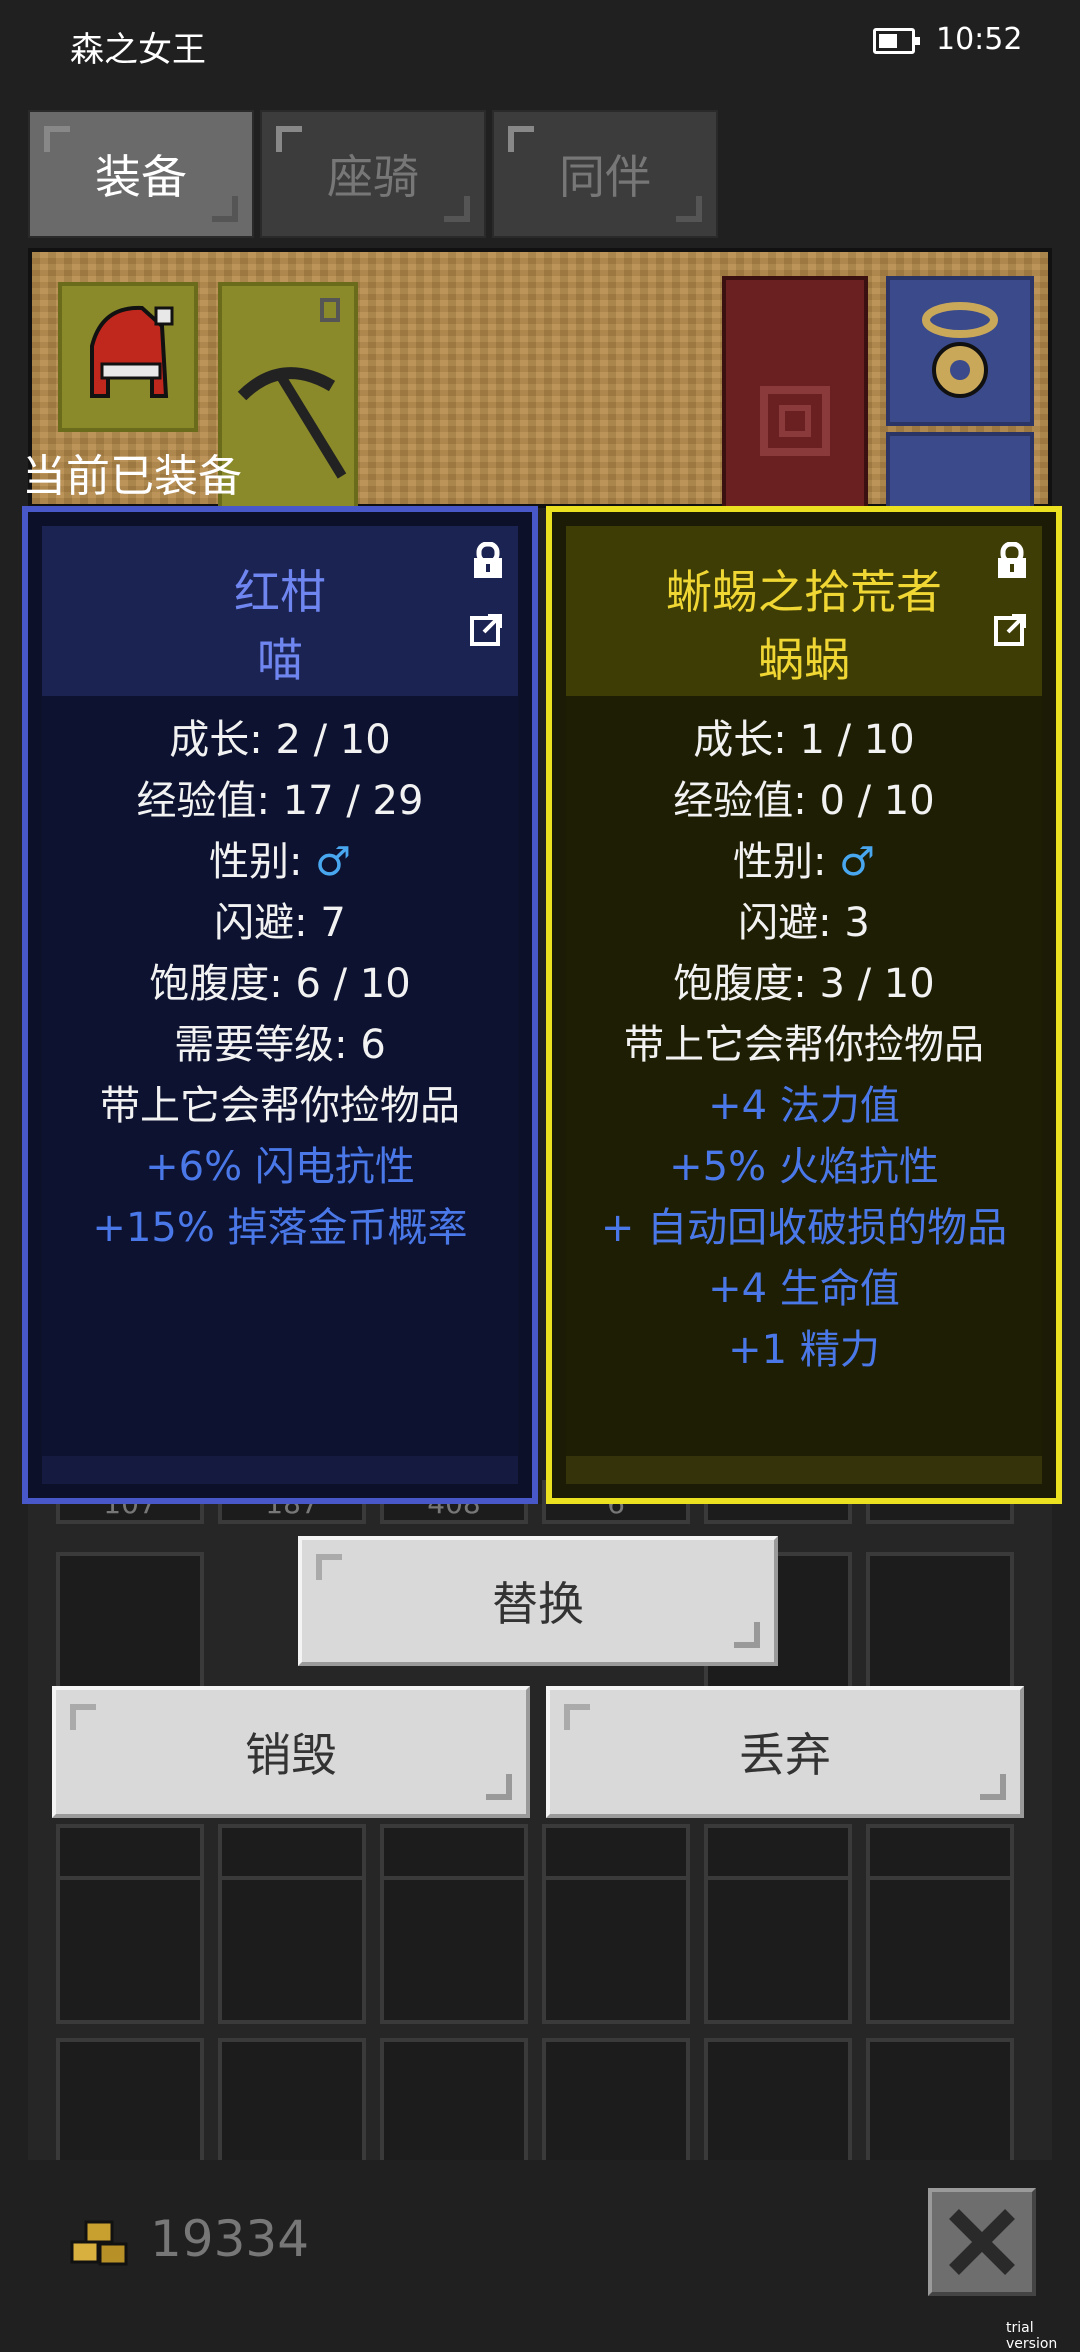 The height and width of the screenshot is (2352, 1080). I want to click on stat-exp: 经验值: 17 / 29, so click(280, 801).